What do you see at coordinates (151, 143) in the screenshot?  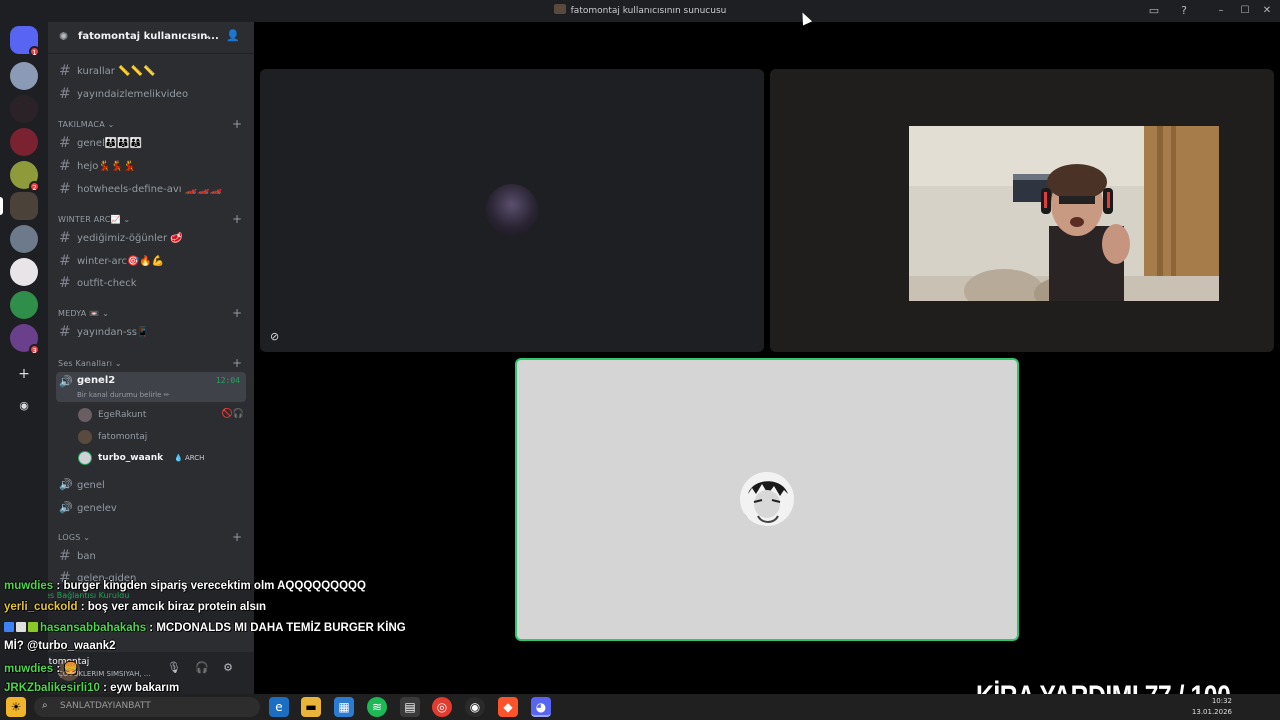 I see `channel-genel: # genel👨‍👩‍👦👨‍👩‍👦👨‍👩‍👦` at bounding box center [151, 143].